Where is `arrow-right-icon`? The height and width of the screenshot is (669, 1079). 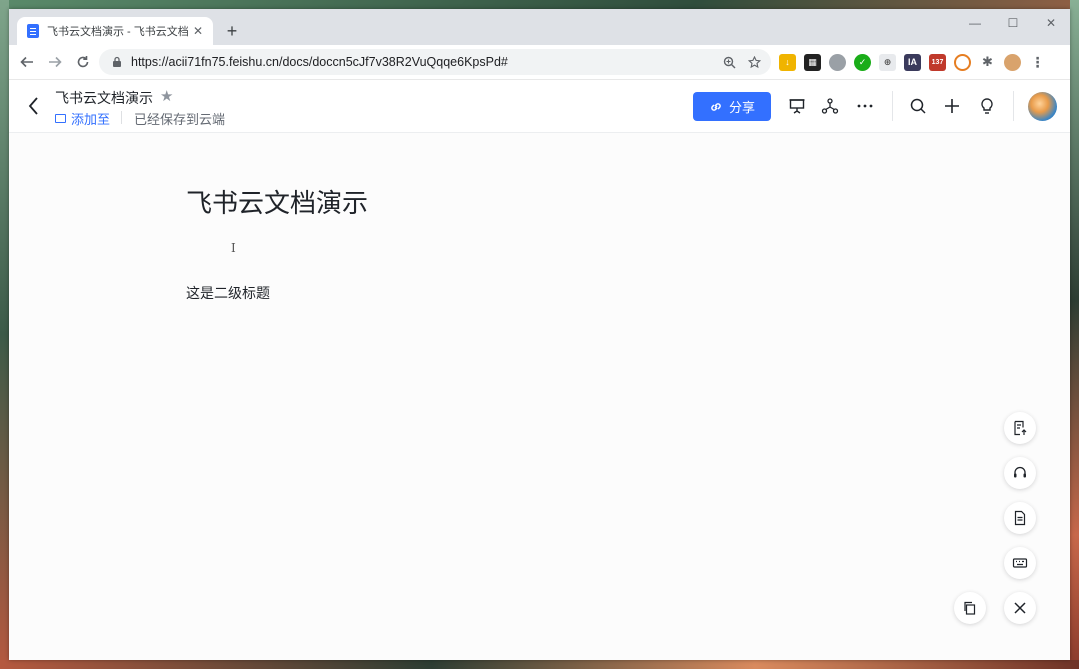
arrow-right-icon is located at coordinates (55, 62).